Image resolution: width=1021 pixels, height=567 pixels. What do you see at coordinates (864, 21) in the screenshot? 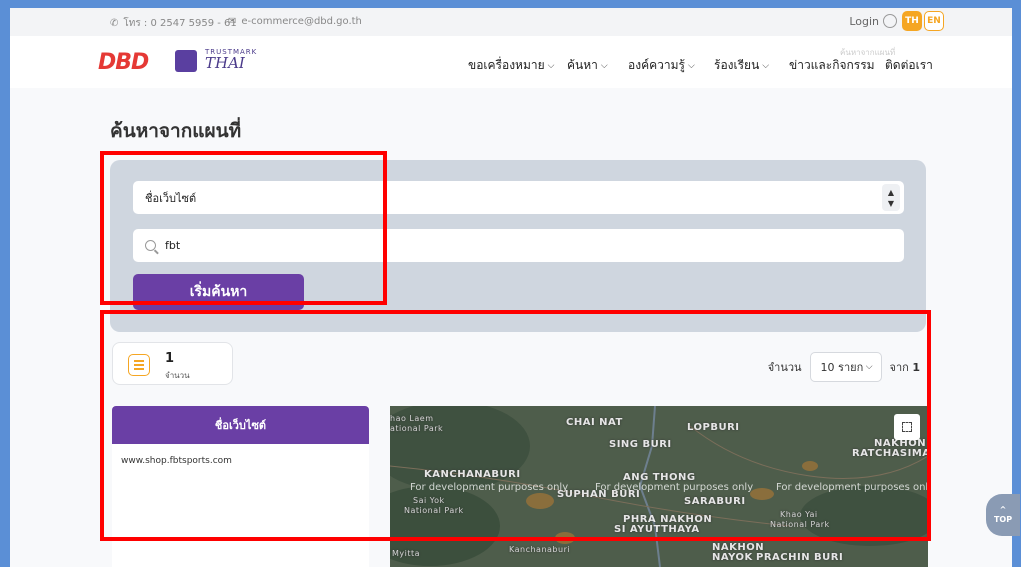
I see `login-label: Login` at bounding box center [864, 21].